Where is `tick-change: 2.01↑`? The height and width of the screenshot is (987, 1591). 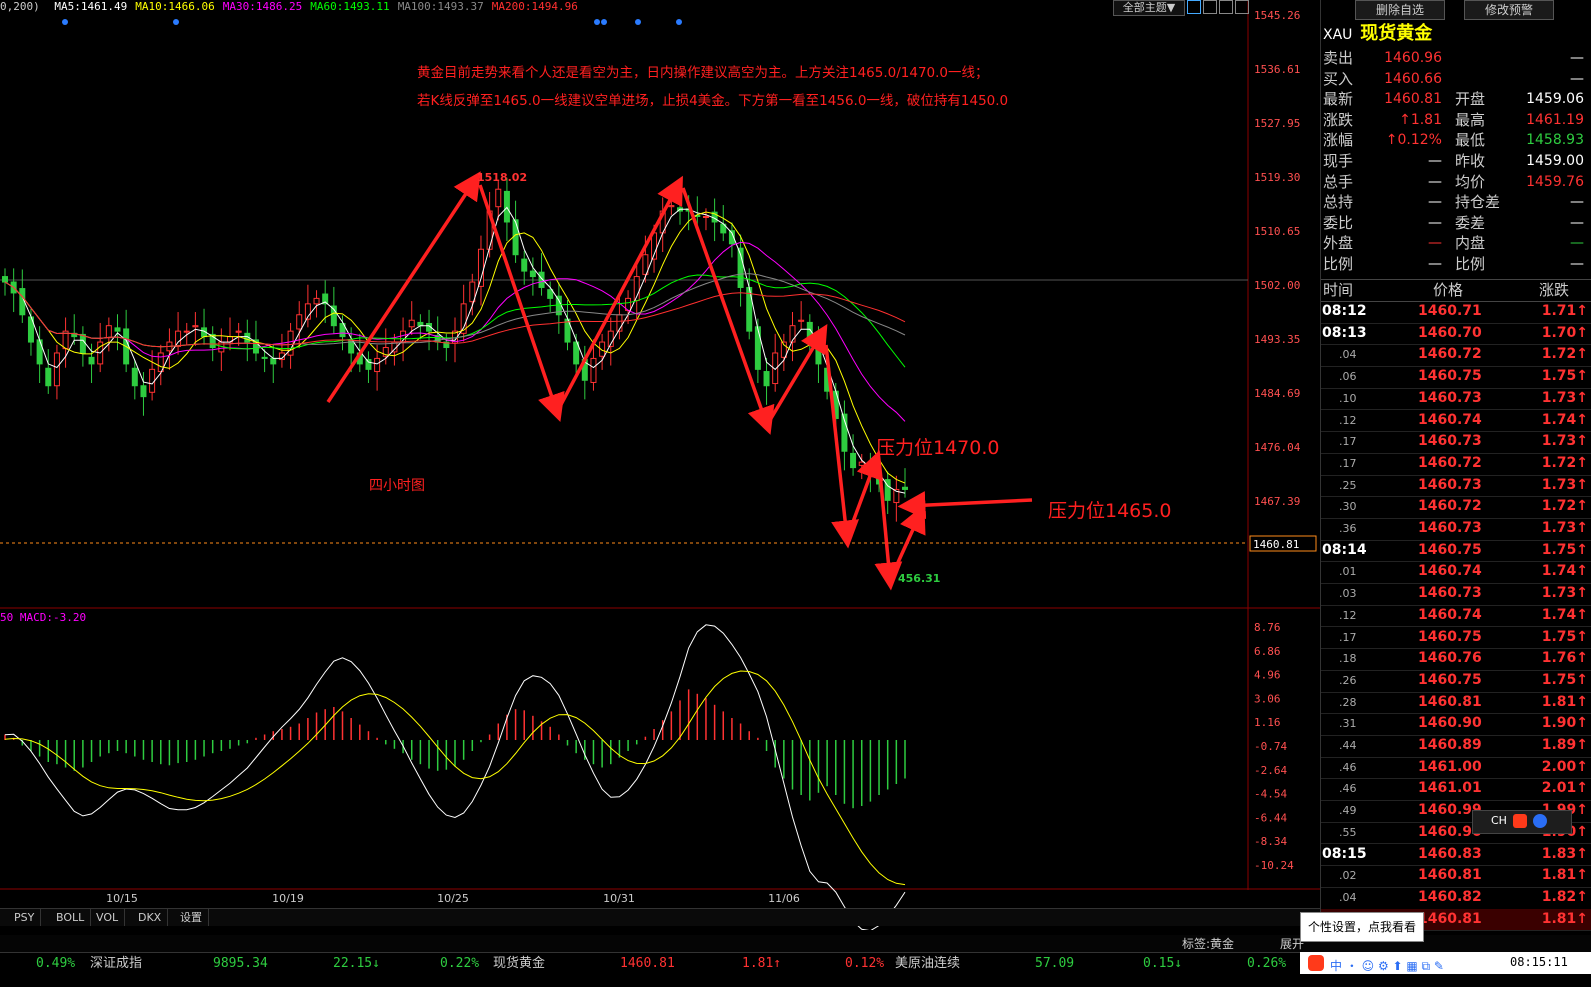 tick-change: 2.01↑ is located at coordinates (1564, 788).